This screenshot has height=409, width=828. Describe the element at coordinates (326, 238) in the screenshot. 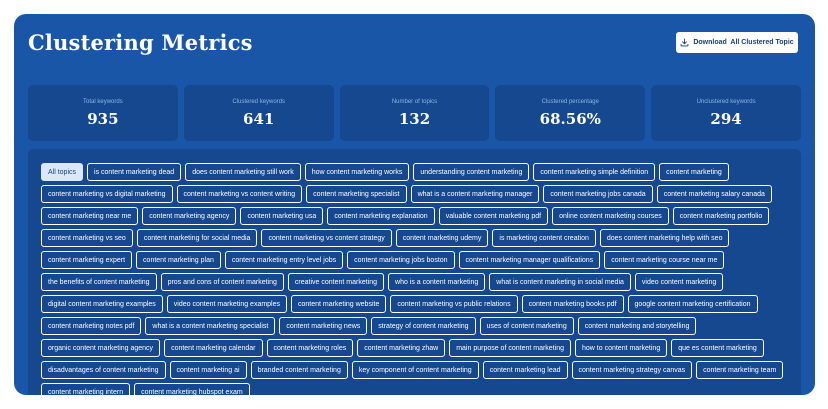

I see `topic-chip: content marketing vs content strategy` at that location.